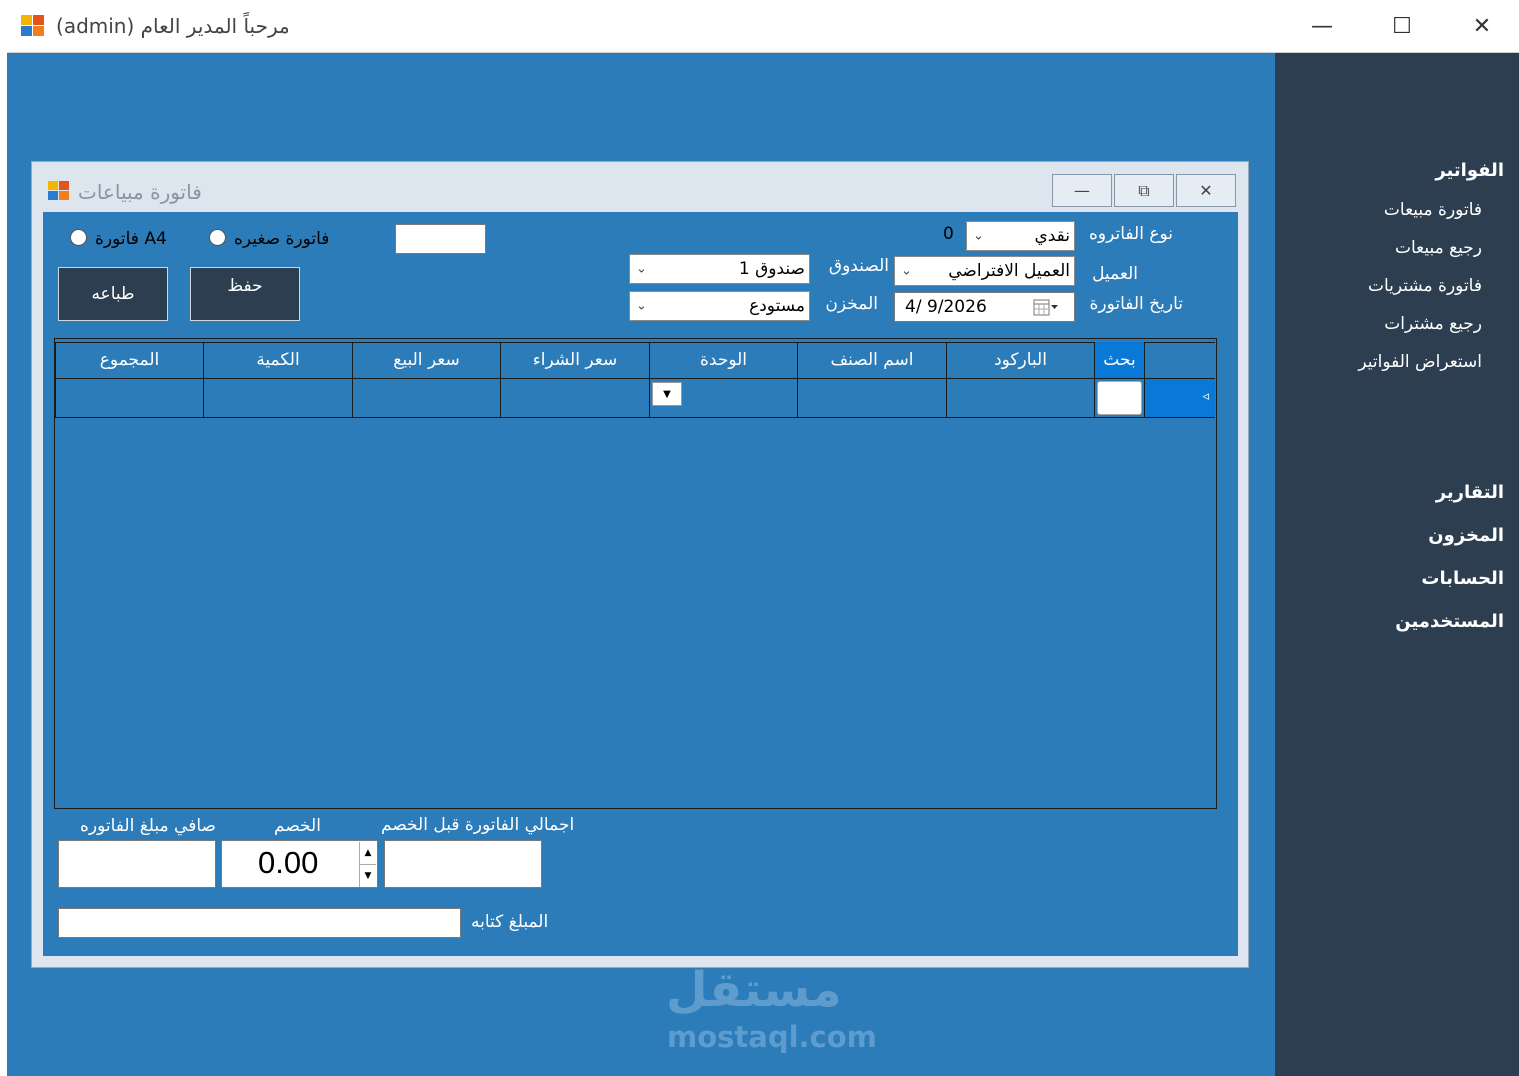 This screenshot has height=1076, width=1519. I want to click on grid-col-sale-price: سعر البيع, so click(426, 360).